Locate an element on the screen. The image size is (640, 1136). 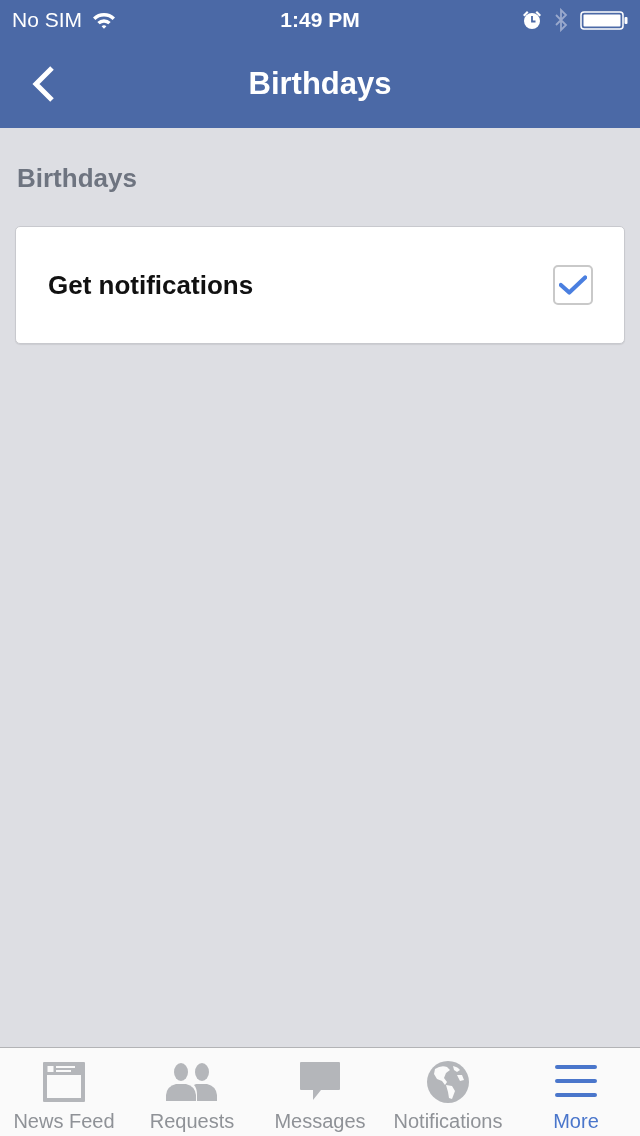
news-feed-icon is located at coordinates (64, 1082).